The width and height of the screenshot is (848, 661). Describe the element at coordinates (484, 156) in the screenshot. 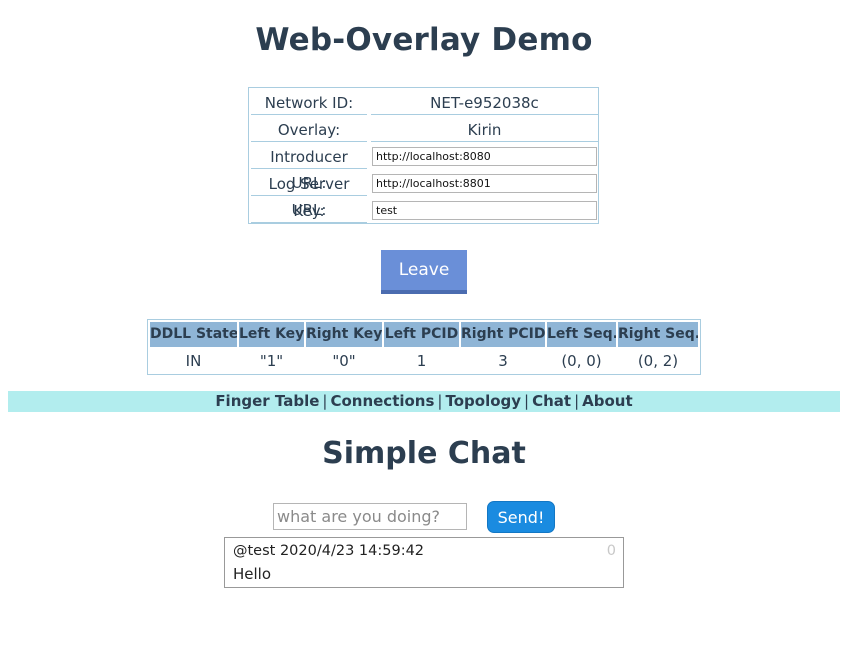

I see `introducer-url-input` at that location.